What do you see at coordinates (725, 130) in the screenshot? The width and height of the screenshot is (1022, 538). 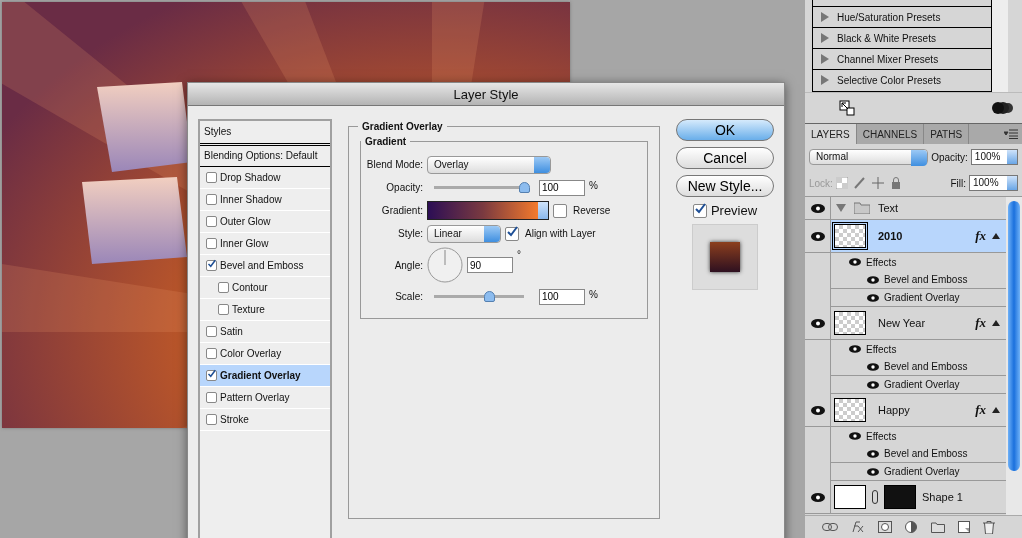 I see `dialog-button: OK` at bounding box center [725, 130].